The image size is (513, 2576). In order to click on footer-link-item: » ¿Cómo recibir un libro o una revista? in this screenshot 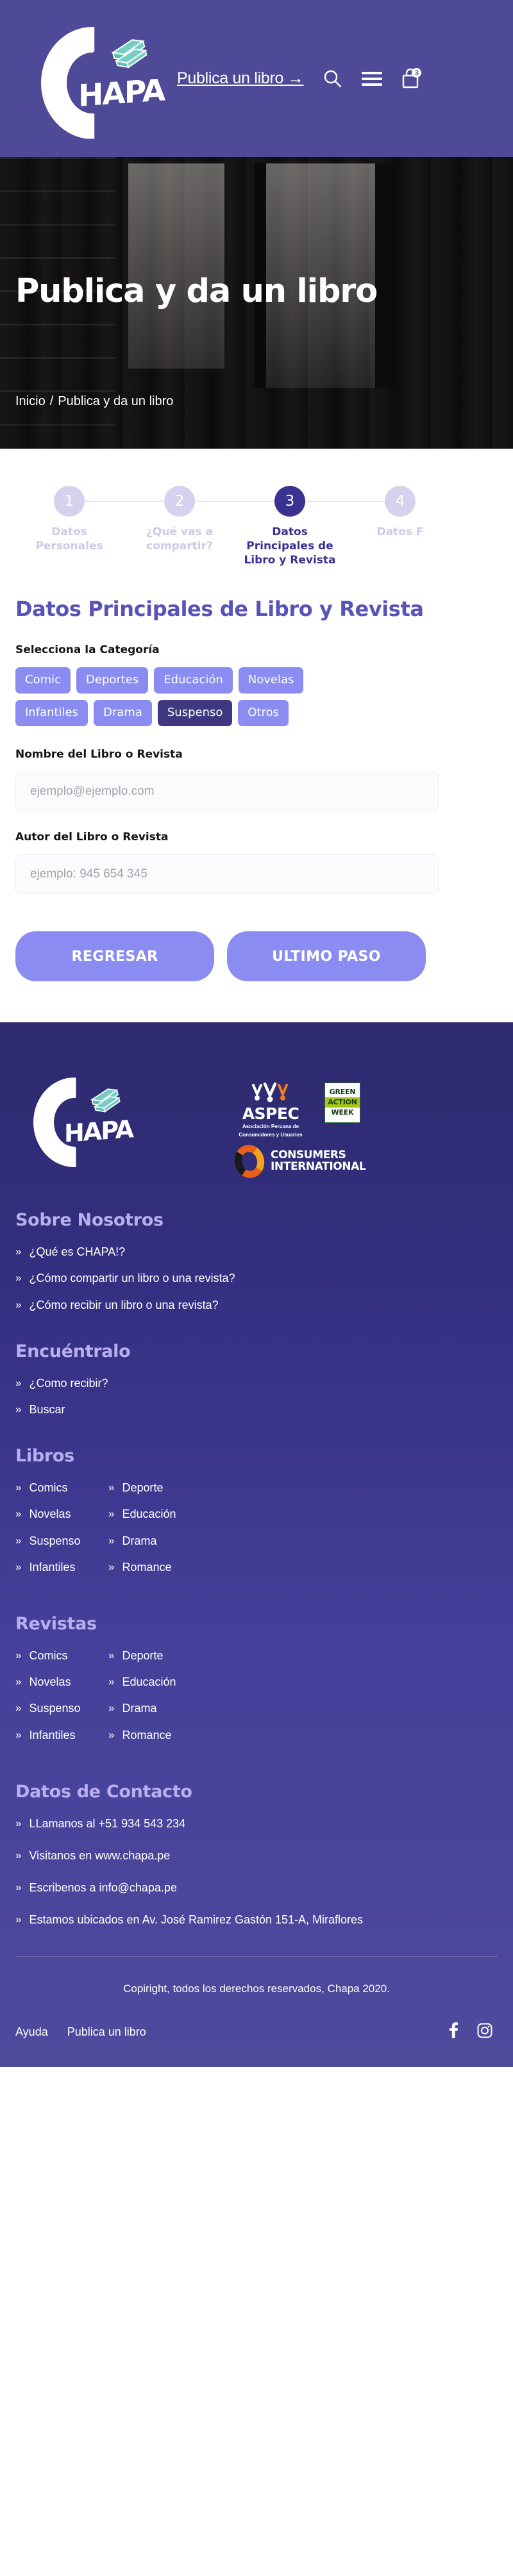, I will do `click(256, 1305)`.